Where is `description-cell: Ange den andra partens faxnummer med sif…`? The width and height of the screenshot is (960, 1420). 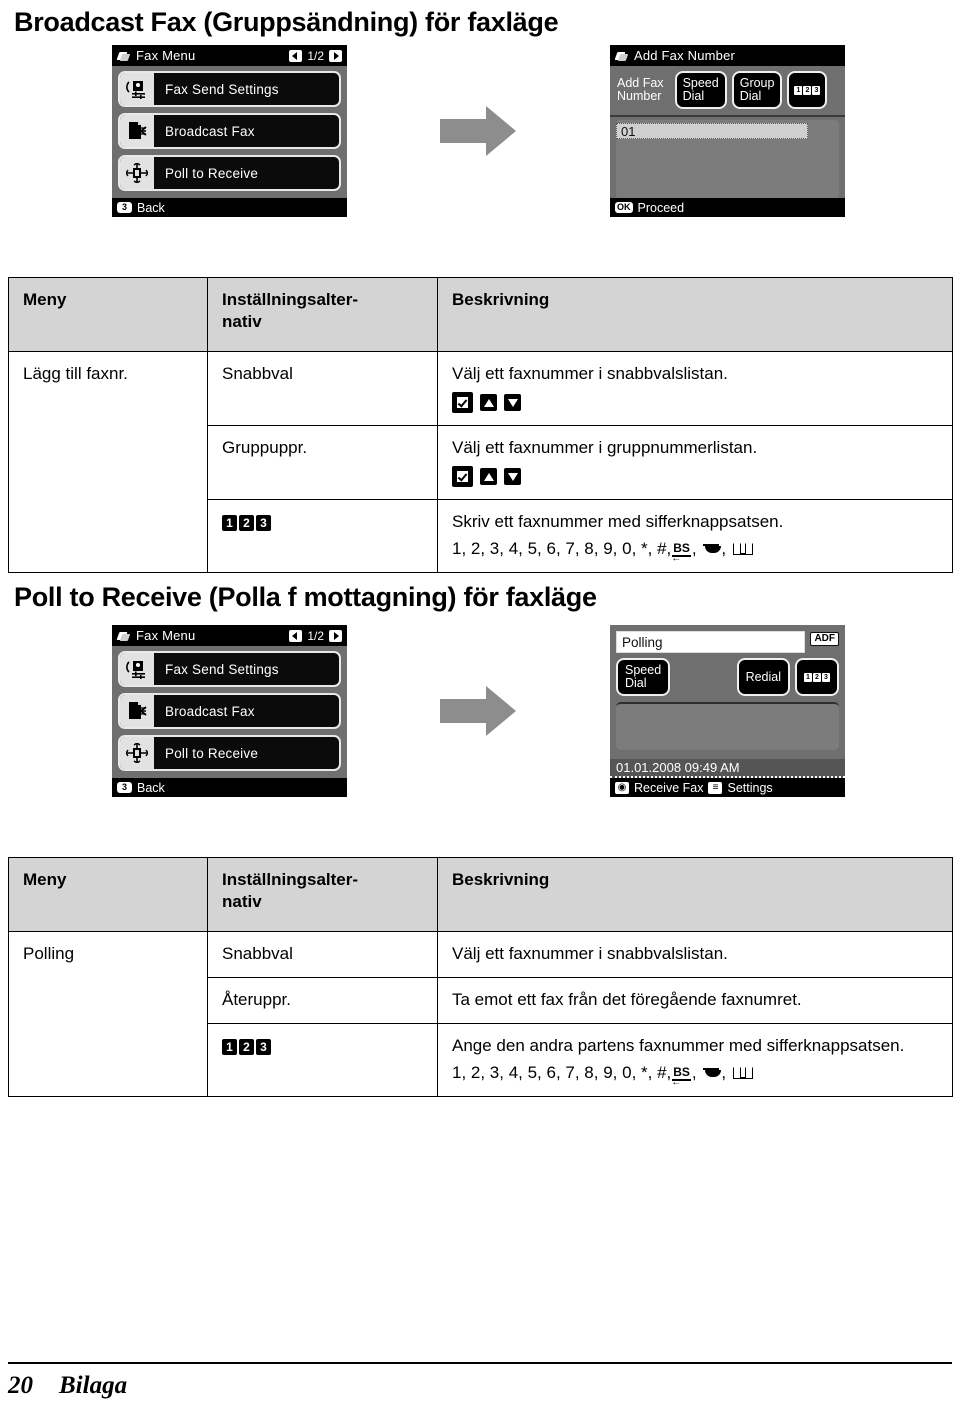 description-cell: Ange den andra partens faxnummer med sif… is located at coordinates (695, 1060).